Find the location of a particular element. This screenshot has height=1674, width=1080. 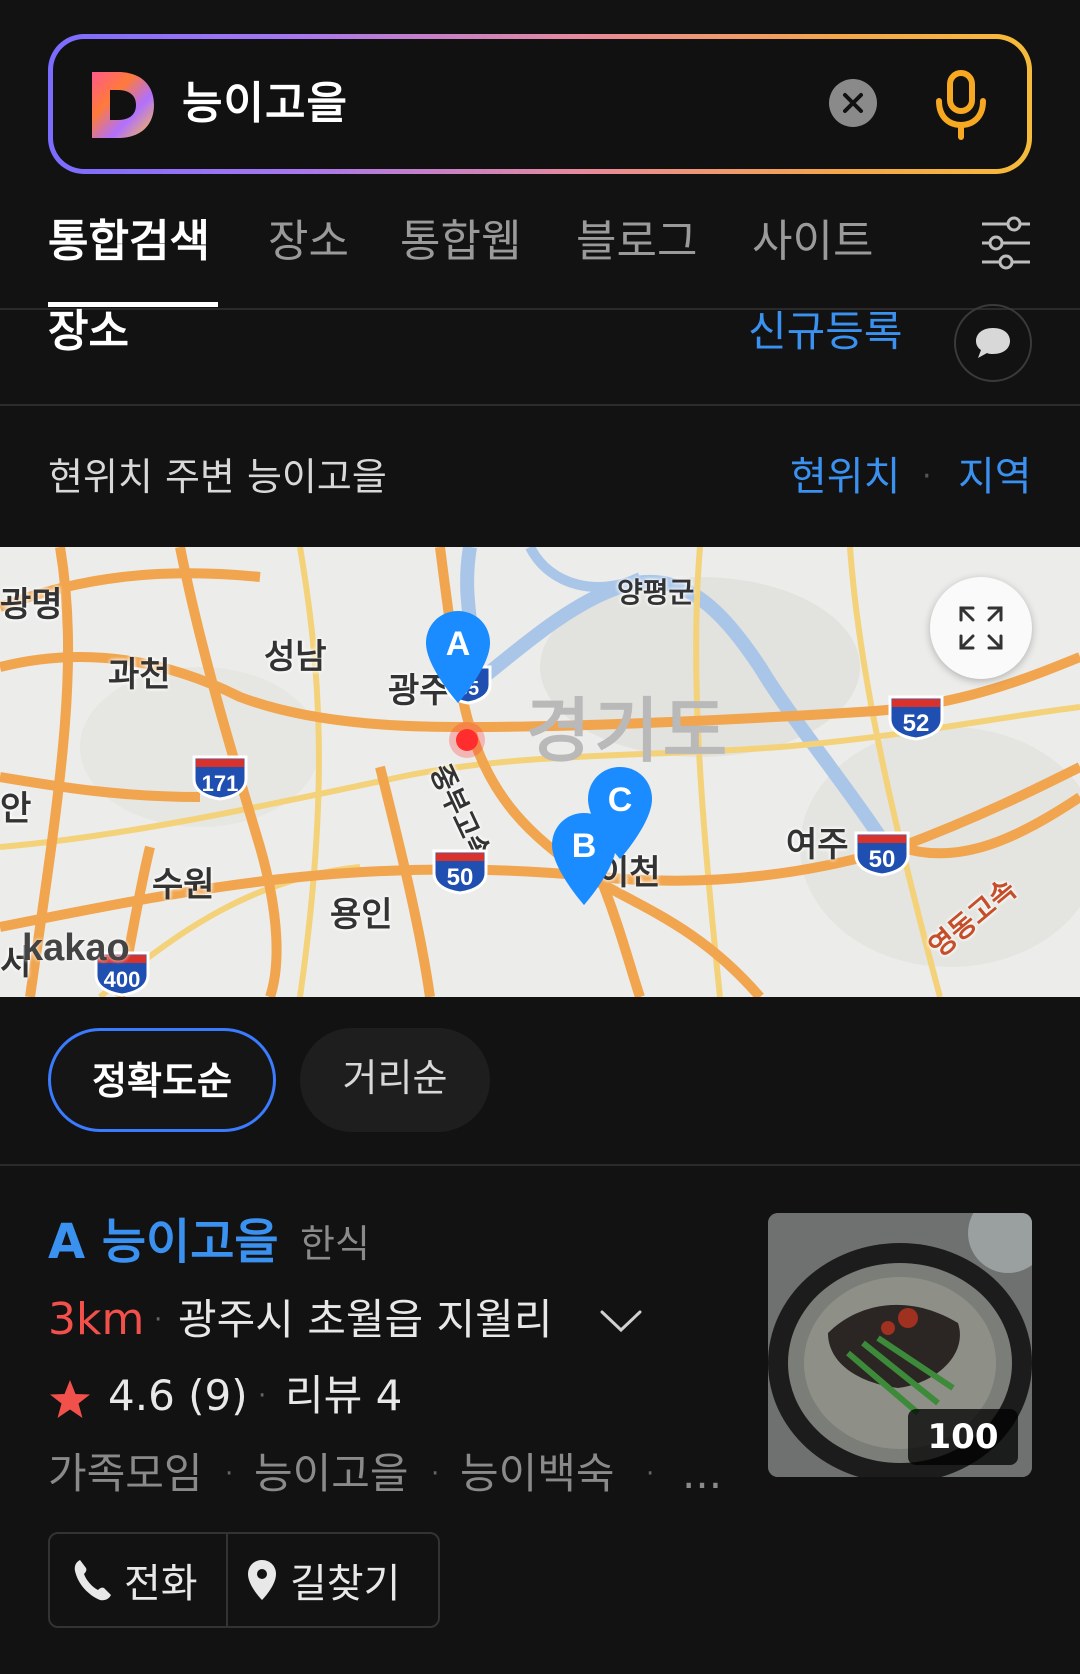

region-link: 지역 is located at coordinates (995, 477).